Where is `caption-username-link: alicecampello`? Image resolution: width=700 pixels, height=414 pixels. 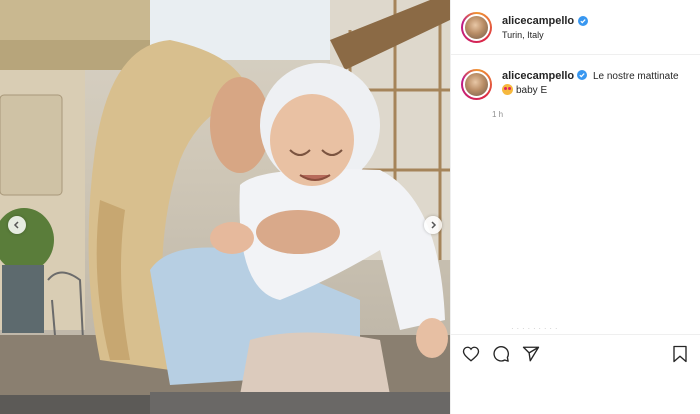
caption-username-link: alicecampello is located at coordinates (538, 76).